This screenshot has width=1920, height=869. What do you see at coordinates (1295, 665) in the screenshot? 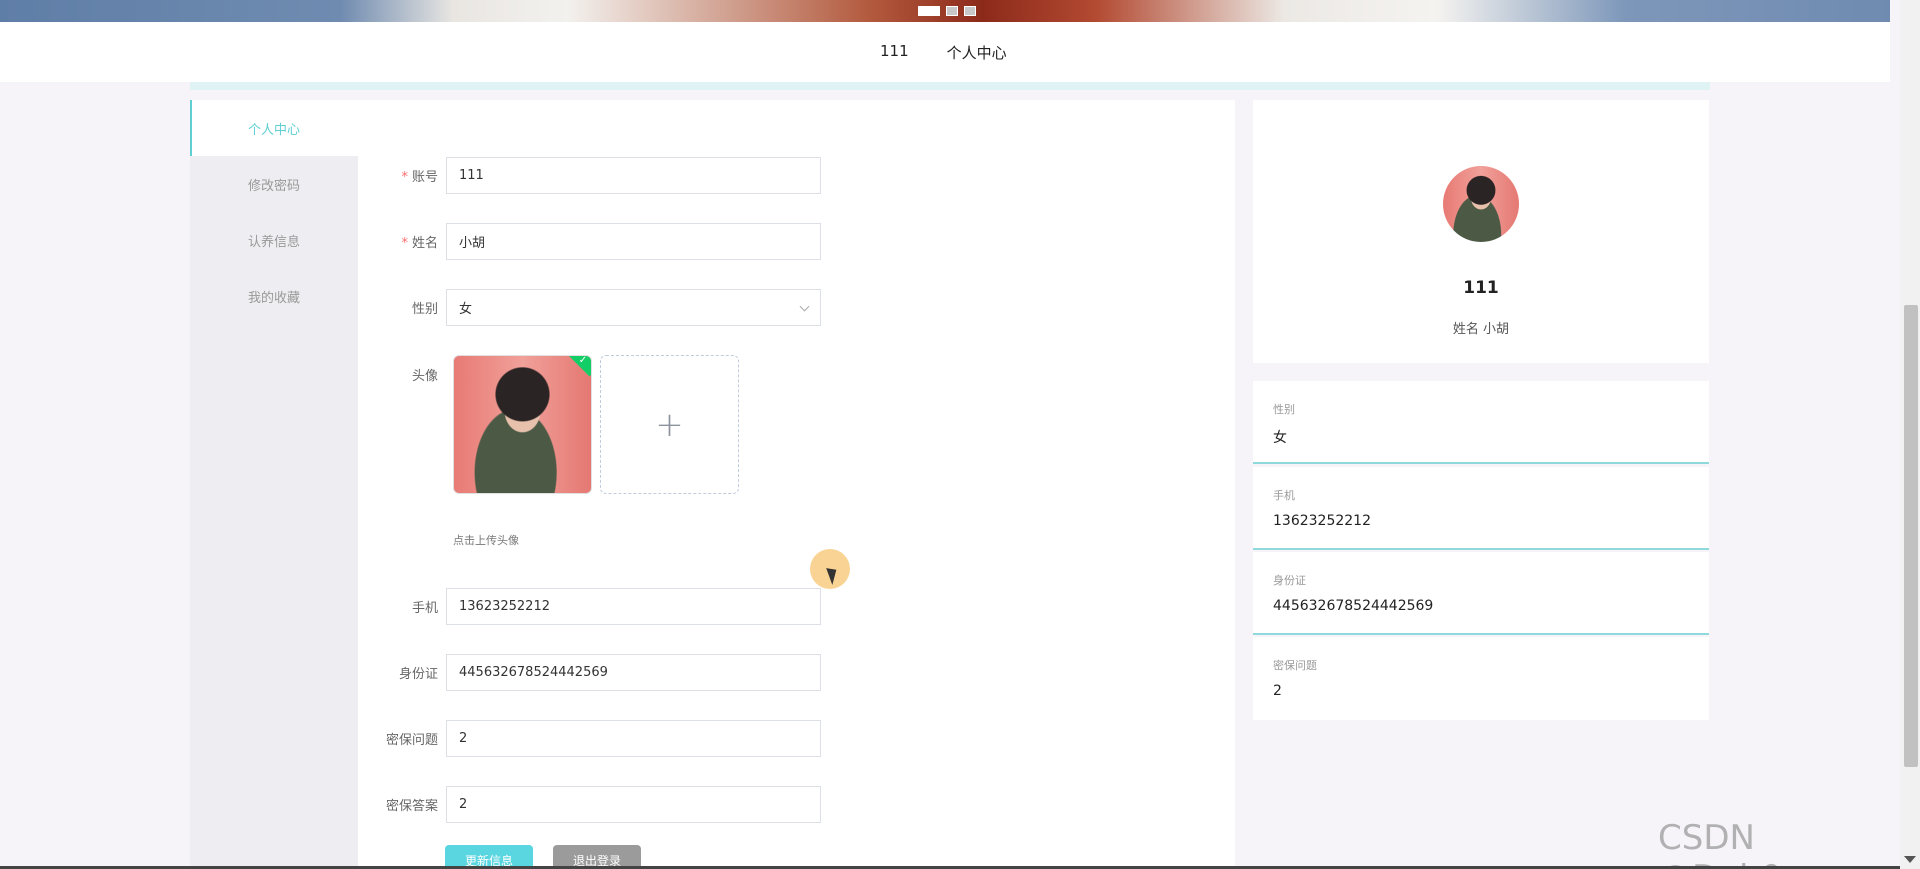
I see `info-label: 密保问题` at bounding box center [1295, 665].